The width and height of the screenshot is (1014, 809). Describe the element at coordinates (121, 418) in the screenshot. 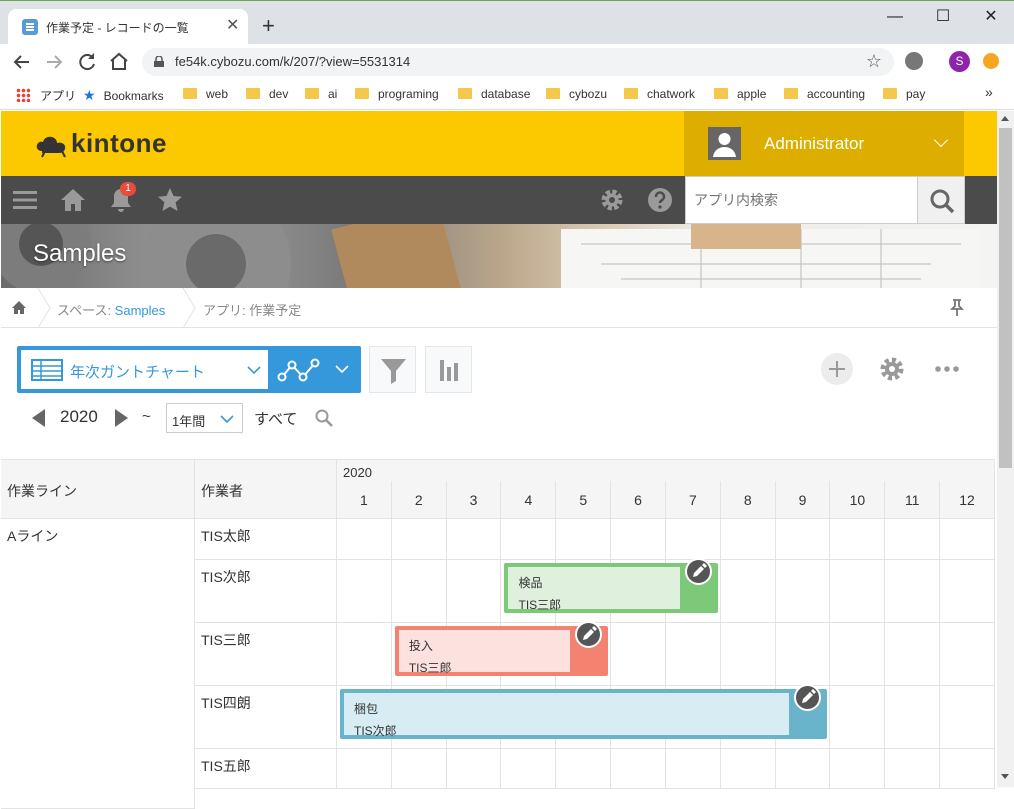

I see `next-year-arrow-icon` at that location.